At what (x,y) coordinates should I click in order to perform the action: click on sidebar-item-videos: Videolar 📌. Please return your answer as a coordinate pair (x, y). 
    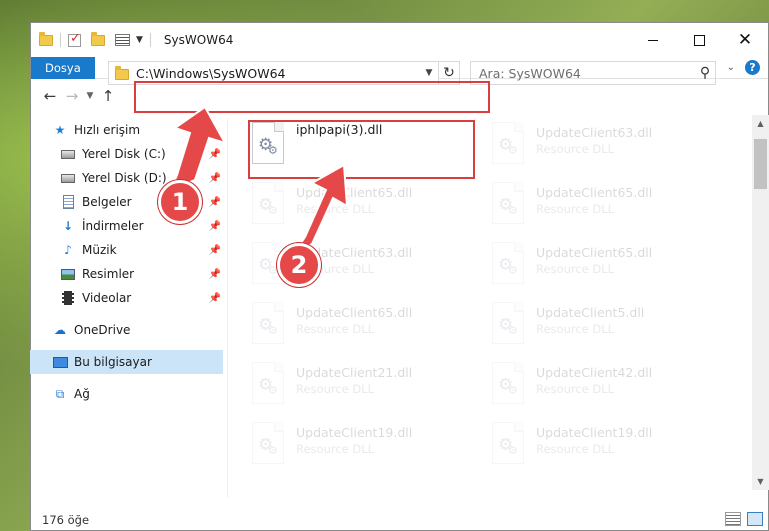
    Looking at the image, I should click on (126, 298).